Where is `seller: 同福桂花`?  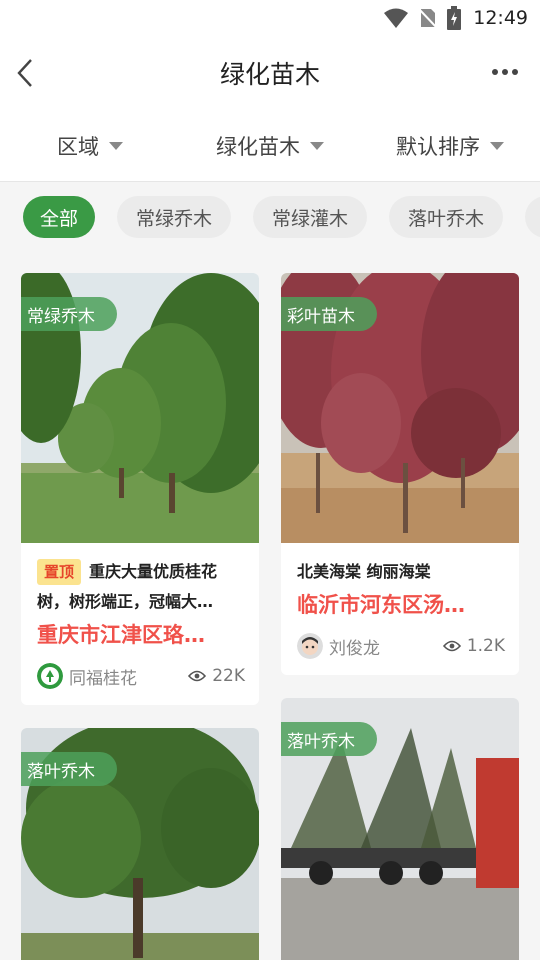 seller: 同福桂花 is located at coordinates (87, 676).